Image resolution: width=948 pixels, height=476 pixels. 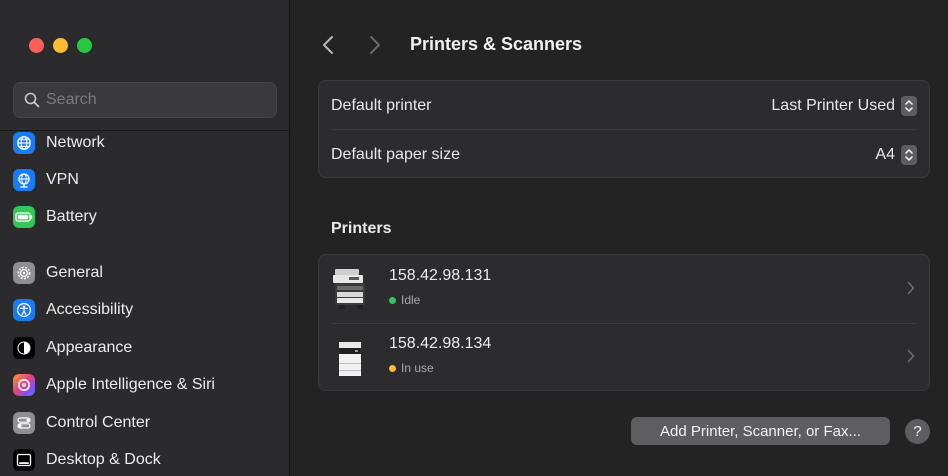 I want to click on vpn-icon, so click(x=24, y=180).